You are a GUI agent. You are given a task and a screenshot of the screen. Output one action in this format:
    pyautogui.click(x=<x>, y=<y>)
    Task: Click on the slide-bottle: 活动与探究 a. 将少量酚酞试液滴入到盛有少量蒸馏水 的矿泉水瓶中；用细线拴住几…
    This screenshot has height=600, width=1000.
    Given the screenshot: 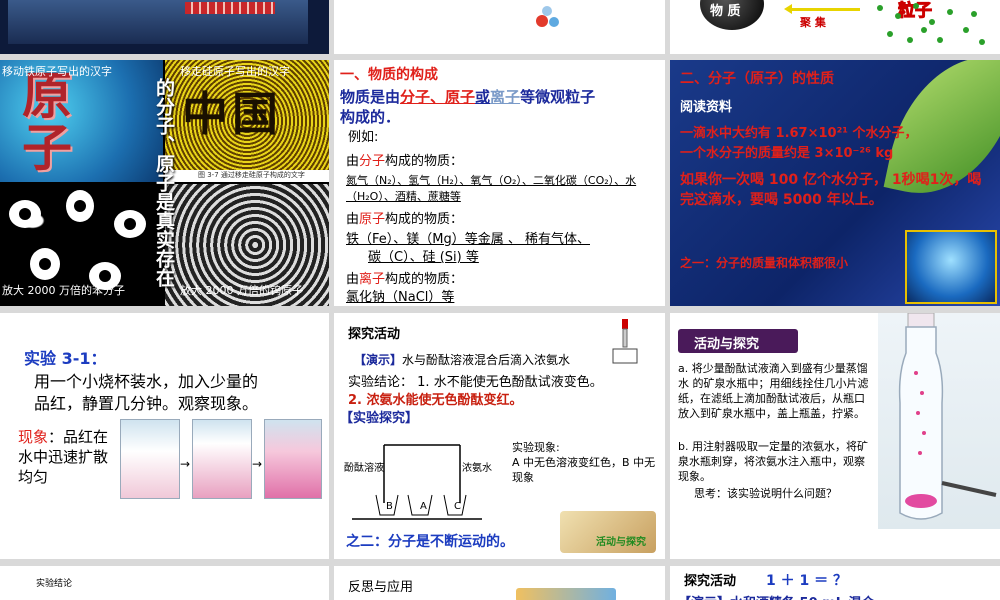 What is the action you would take?
    pyautogui.click(x=835, y=436)
    